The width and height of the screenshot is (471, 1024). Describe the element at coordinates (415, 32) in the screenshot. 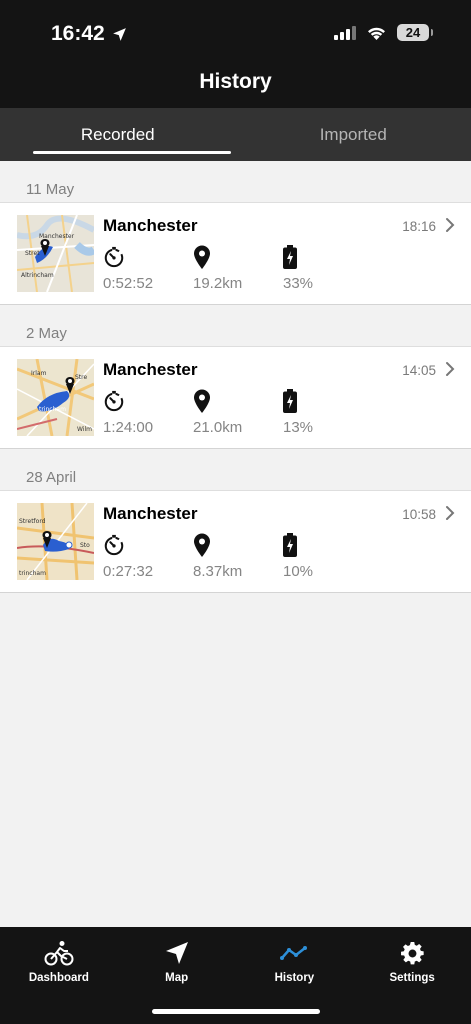

I see `battery-icon: 24` at that location.